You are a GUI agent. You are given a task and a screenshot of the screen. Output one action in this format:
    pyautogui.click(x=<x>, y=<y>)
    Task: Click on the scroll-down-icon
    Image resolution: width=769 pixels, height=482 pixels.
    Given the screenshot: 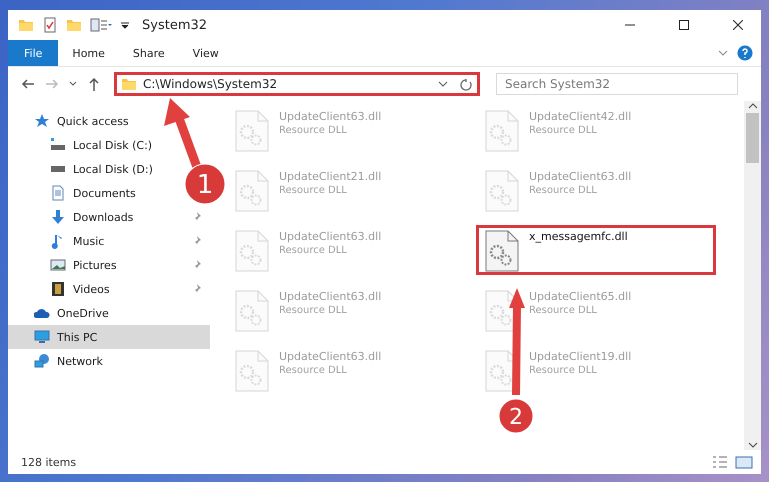 What is the action you would take?
    pyautogui.click(x=753, y=445)
    